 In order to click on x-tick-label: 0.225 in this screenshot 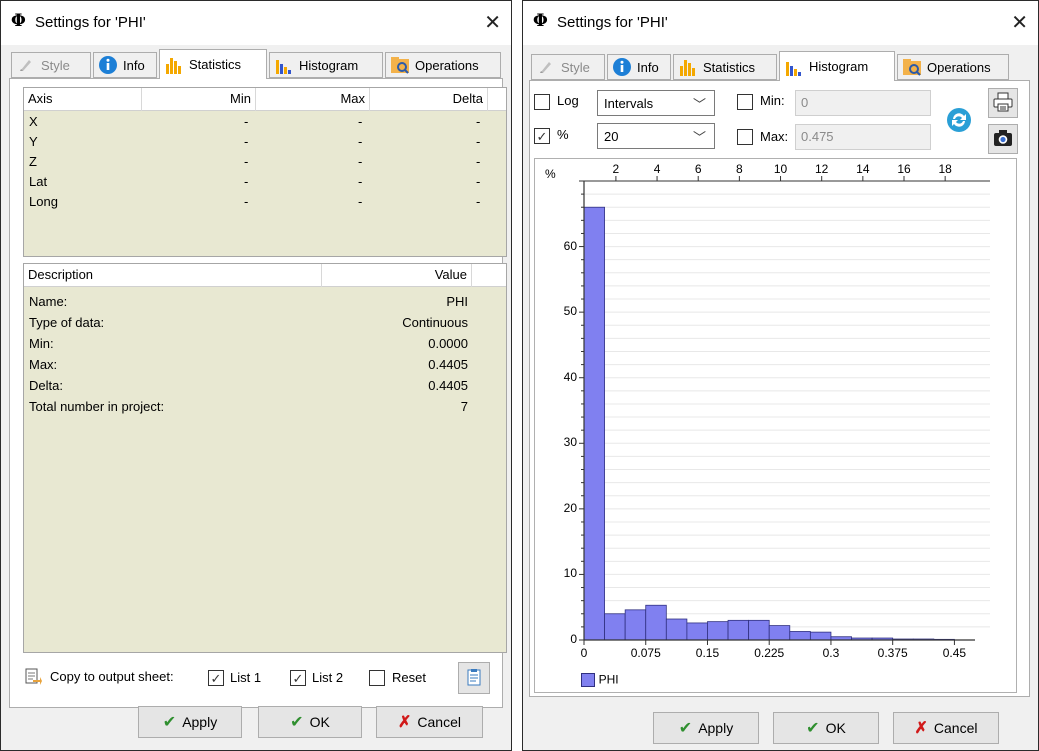, I will do `click(769, 653)`.